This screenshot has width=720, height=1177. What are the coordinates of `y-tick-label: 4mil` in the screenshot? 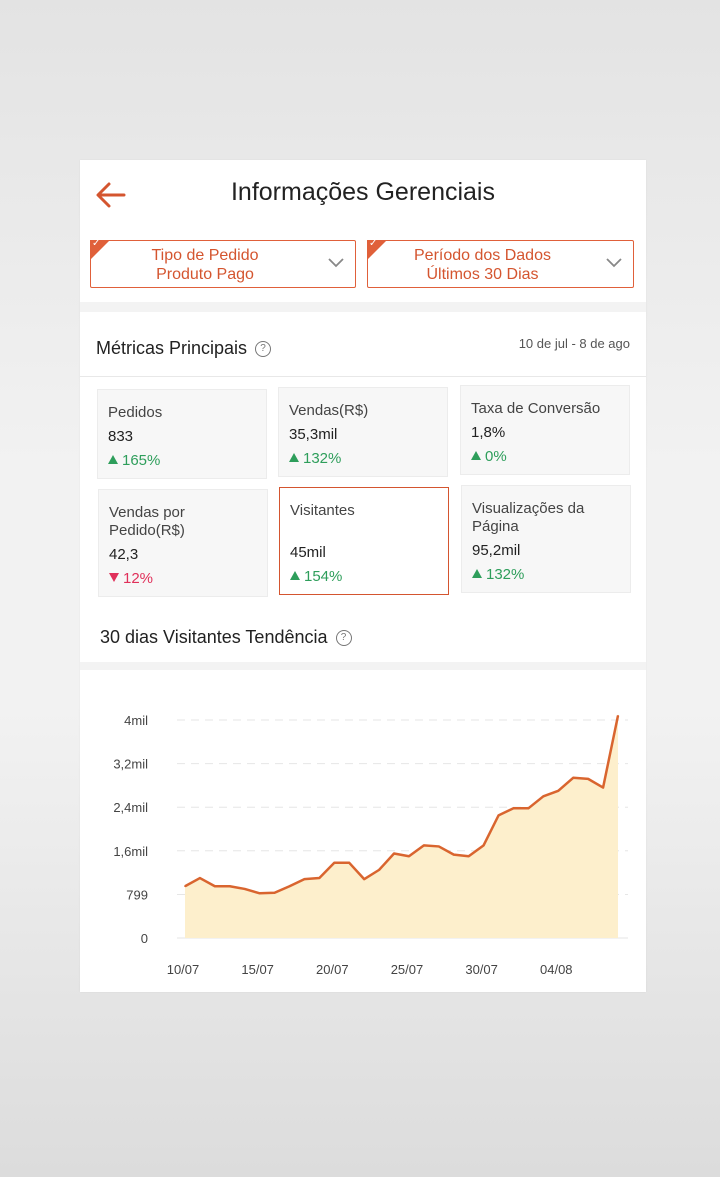 It's located at (136, 720).